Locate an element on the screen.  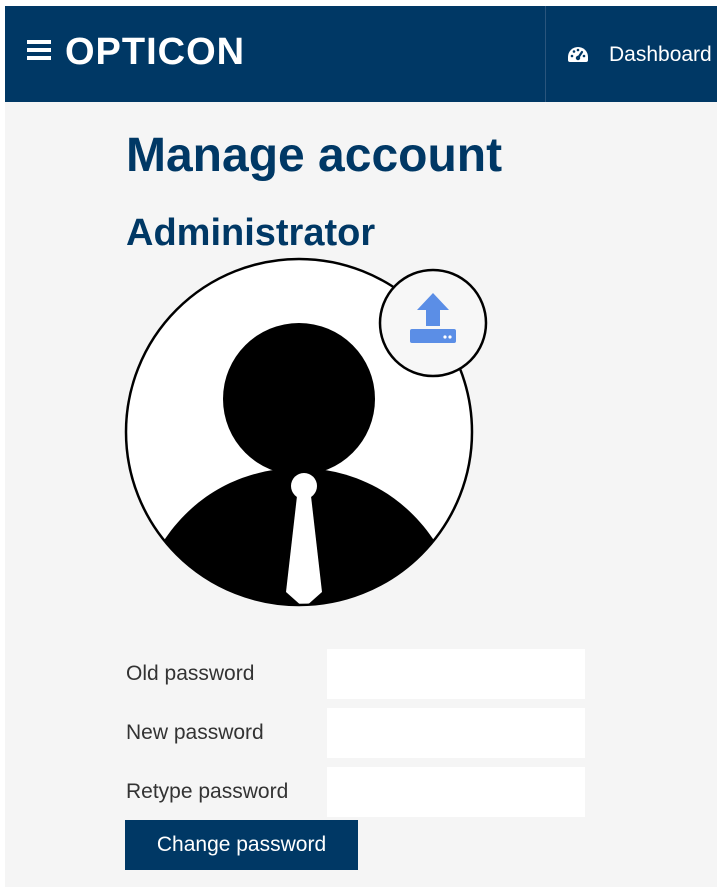
gauge-icon is located at coordinates (578, 54).